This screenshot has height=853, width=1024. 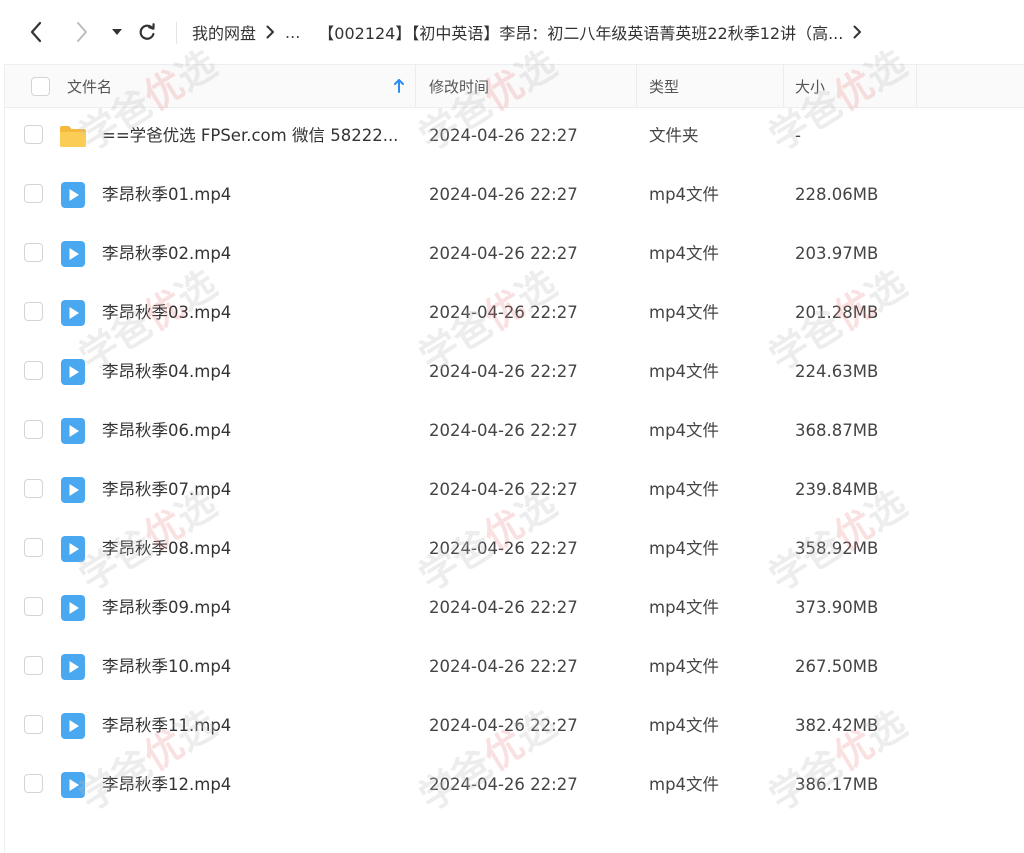 I want to click on file-size: 386.17MB, so click(x=837, y=784).